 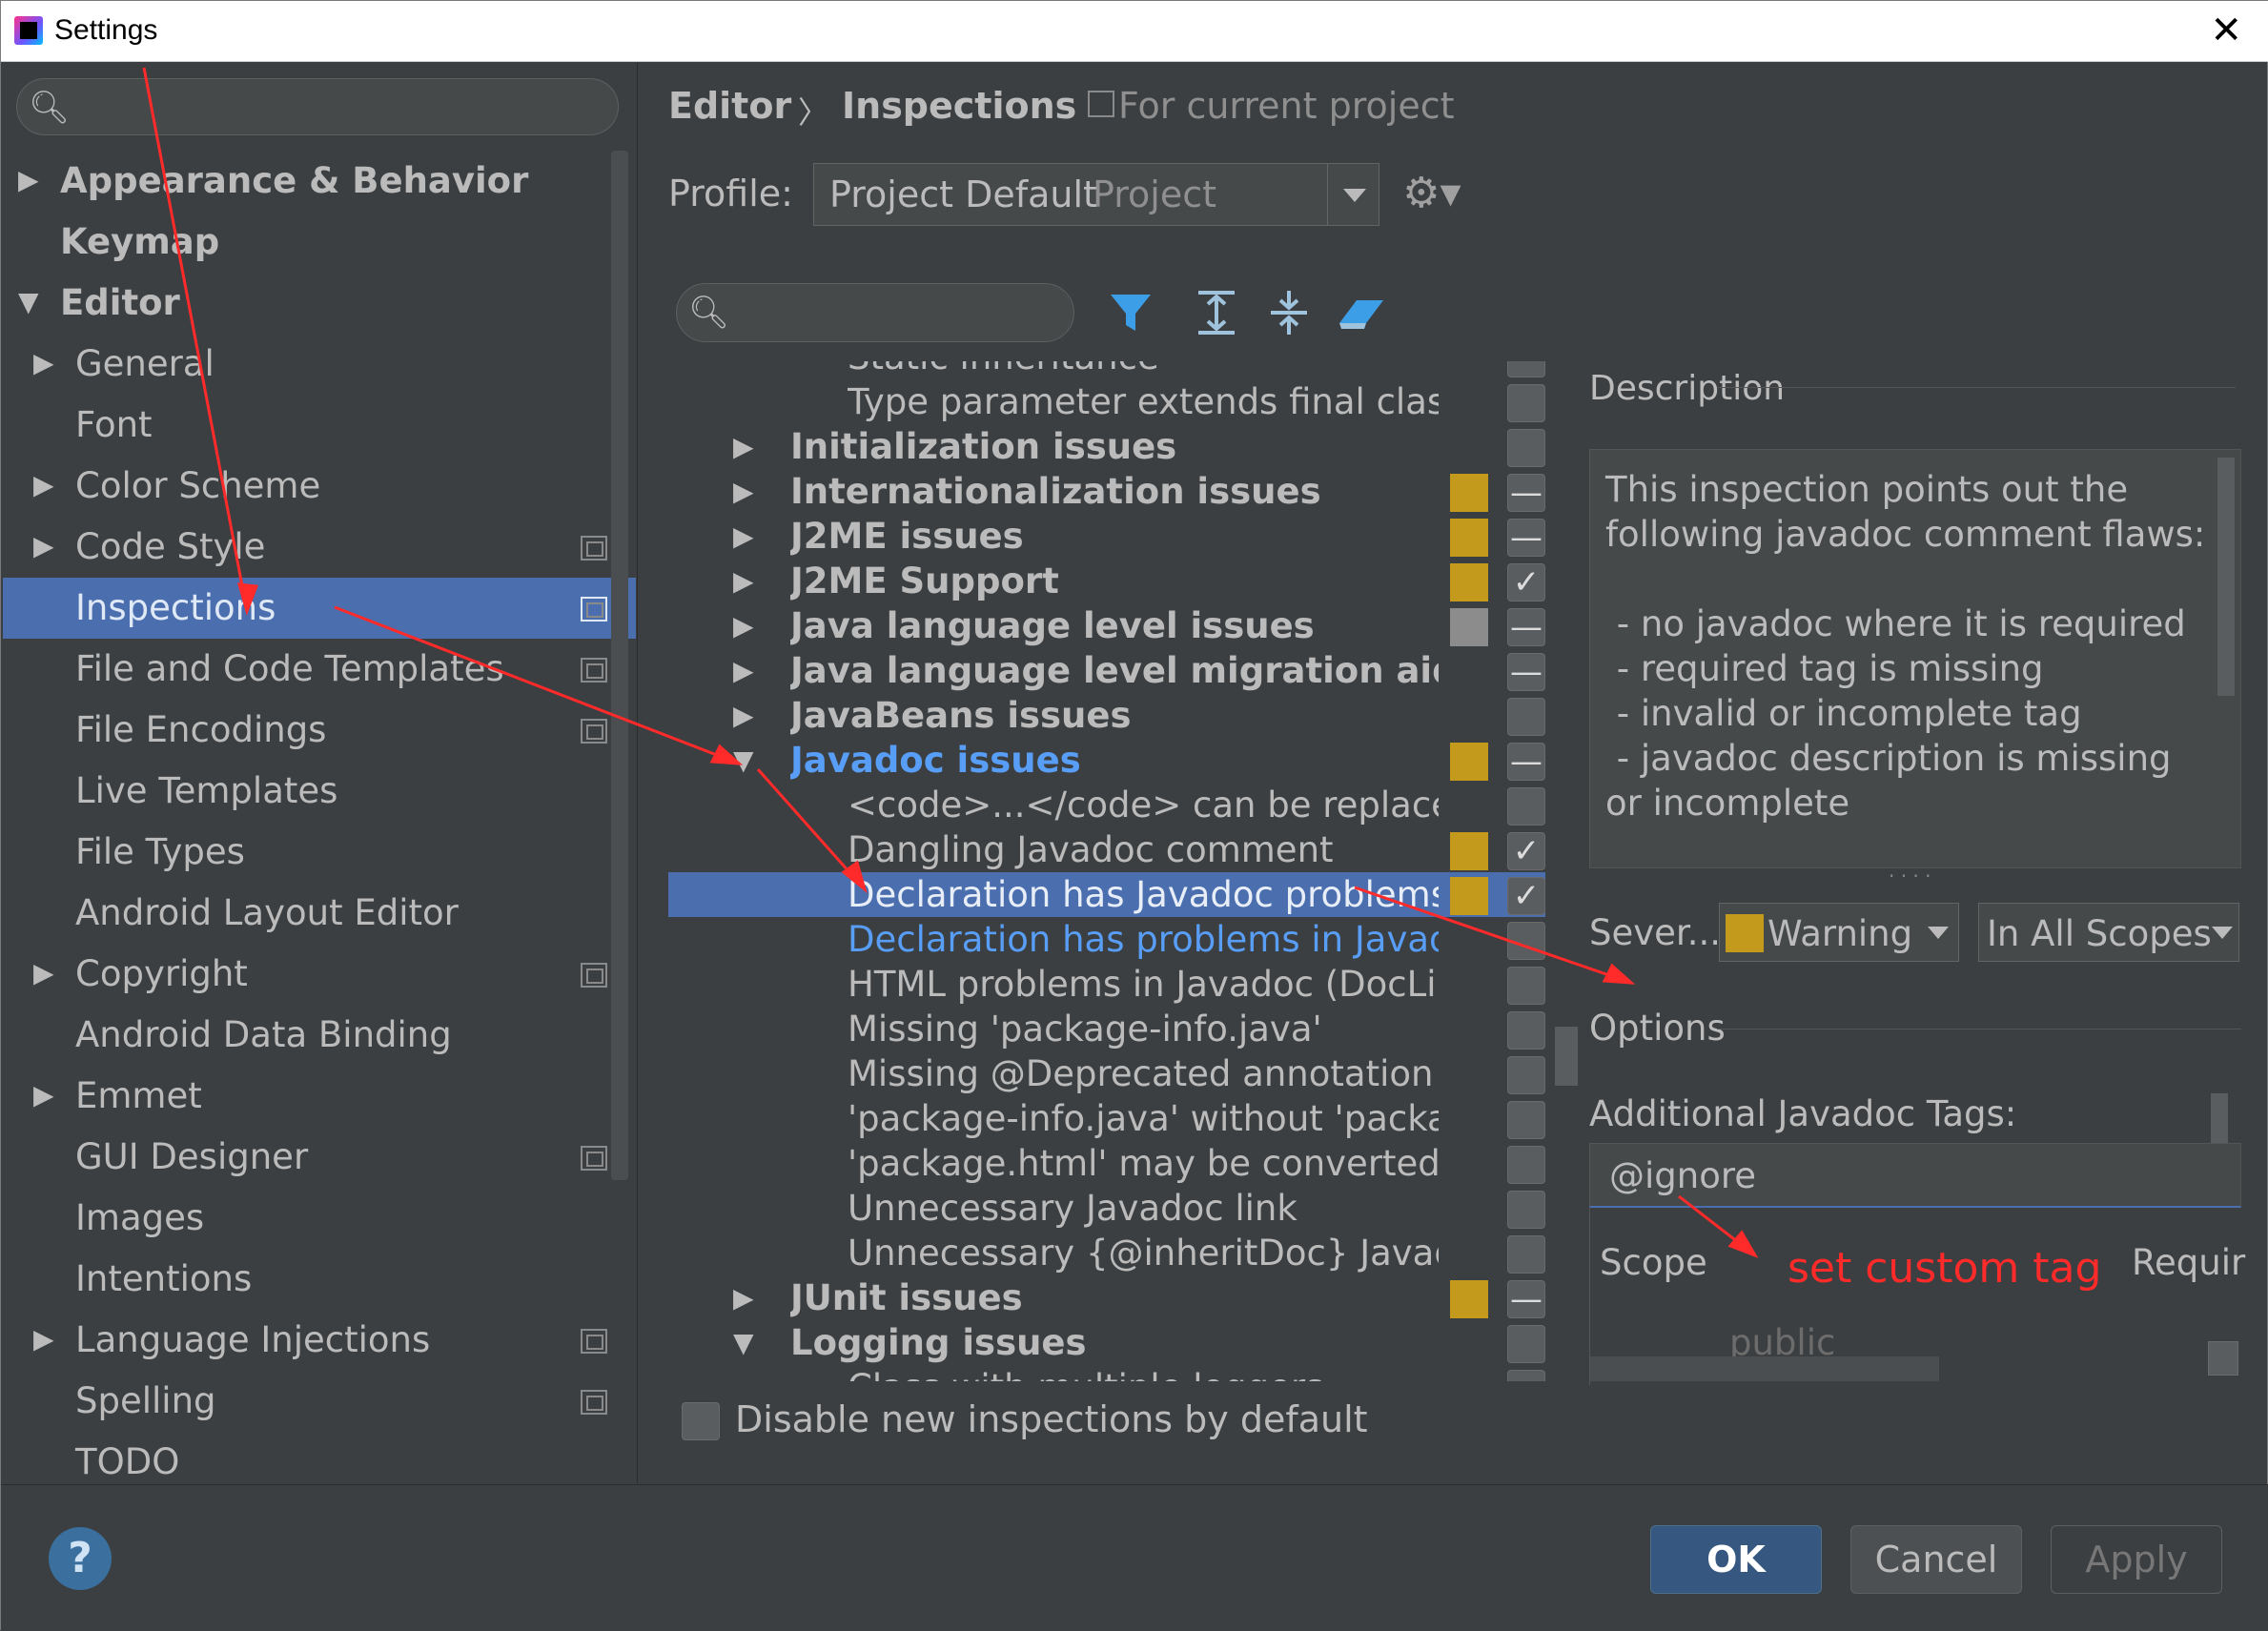 I want to click on sidebar-item-keymap: Keymap, so click(x=139, y=242).